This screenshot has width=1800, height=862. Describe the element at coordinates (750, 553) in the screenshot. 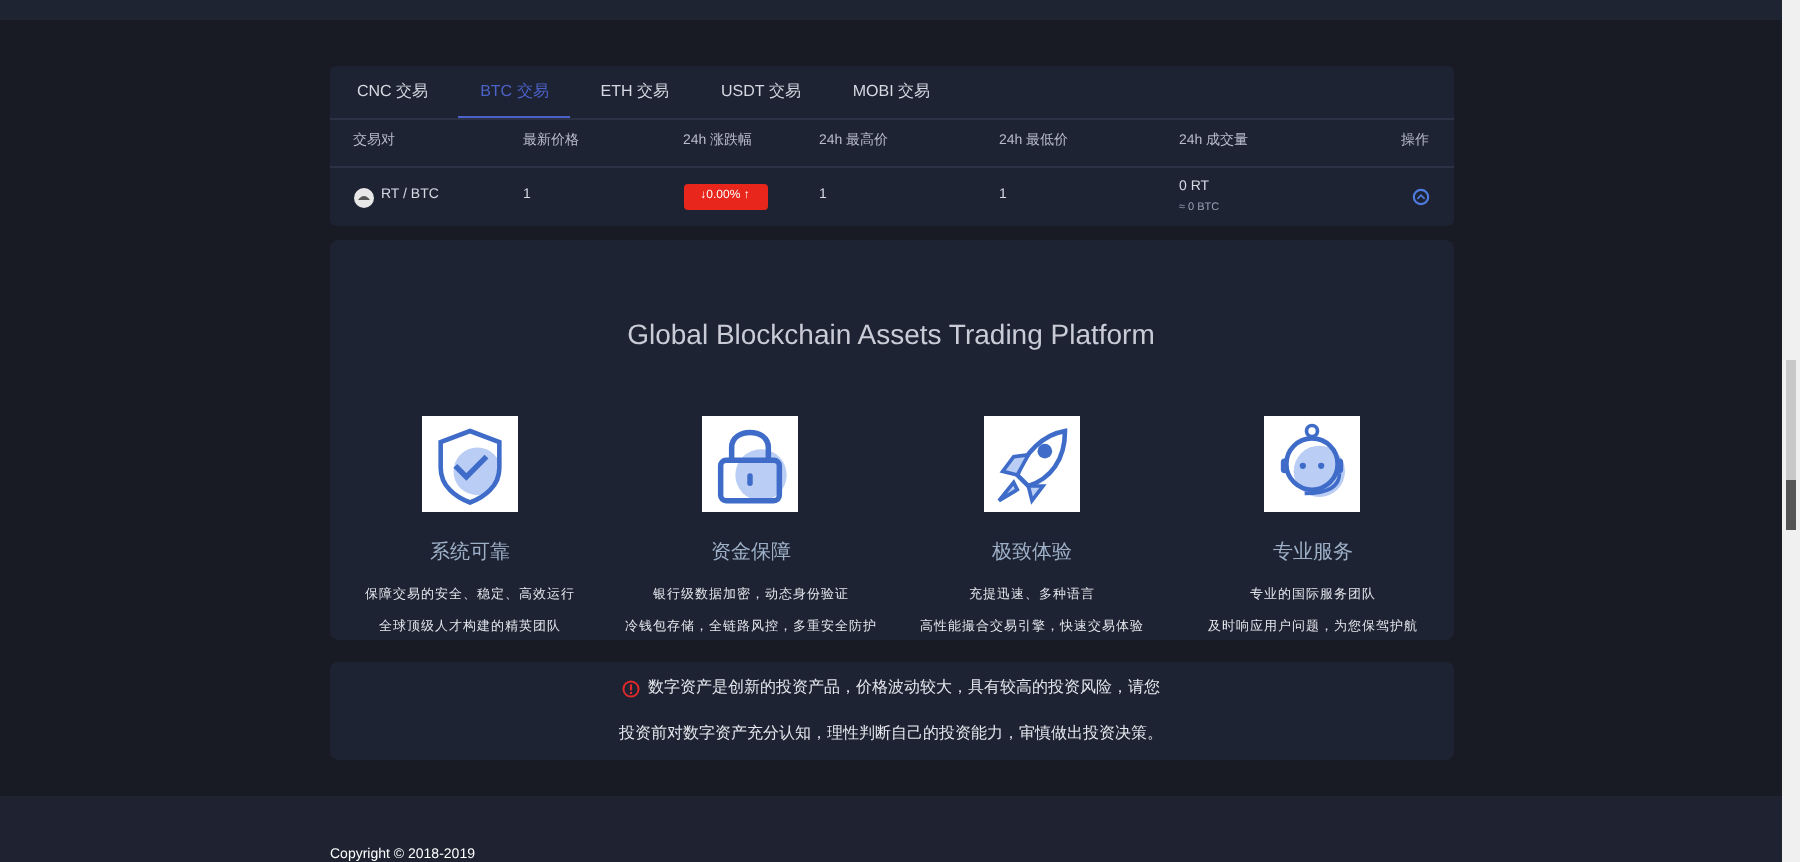

I see `feature-title: 资金保障` at that location.